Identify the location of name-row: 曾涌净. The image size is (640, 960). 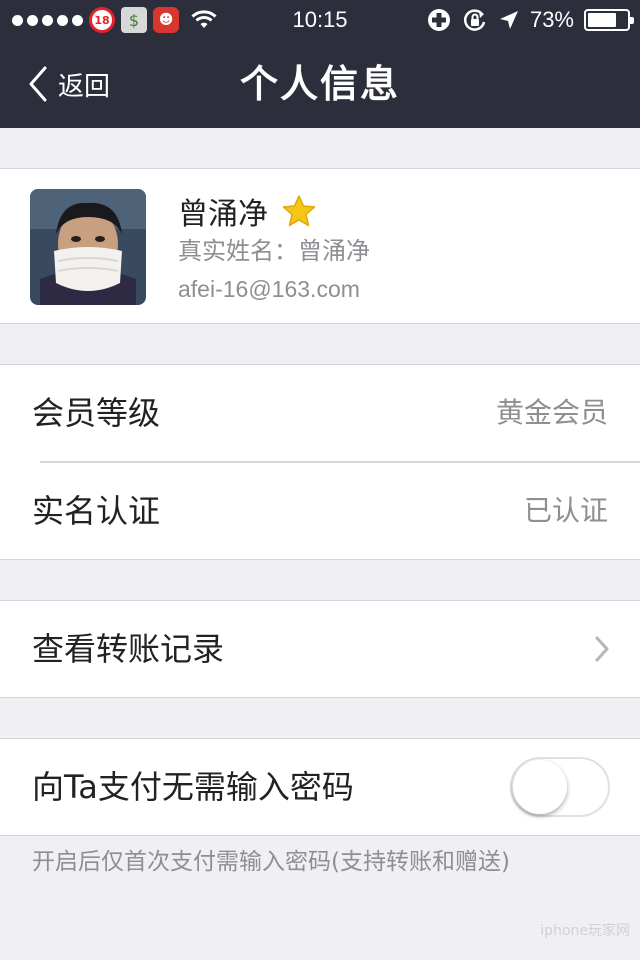
(247, 211).